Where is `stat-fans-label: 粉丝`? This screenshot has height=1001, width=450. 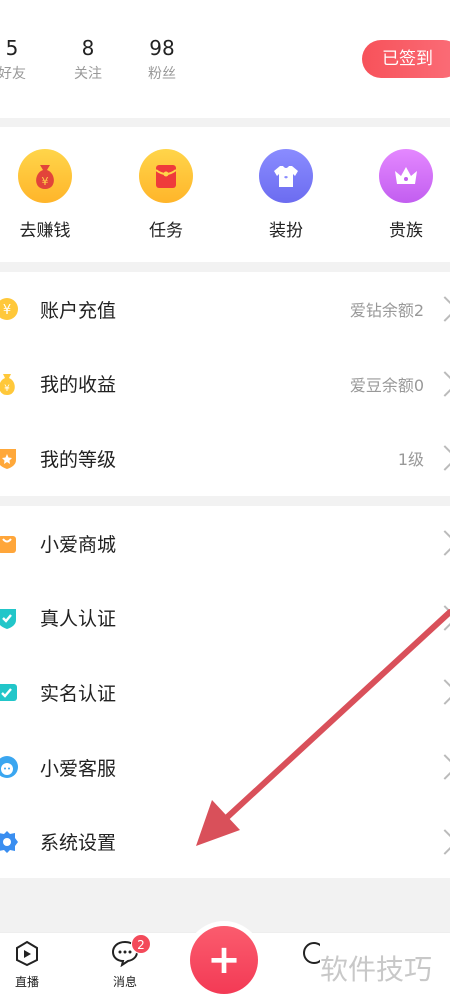 stat-fans-label: 粉丝 is located at coordinates (162, 74).